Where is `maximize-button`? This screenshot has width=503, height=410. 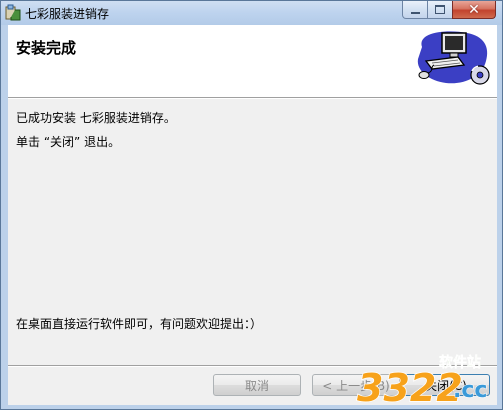
maximize-button is located at coordinates (440, 10).